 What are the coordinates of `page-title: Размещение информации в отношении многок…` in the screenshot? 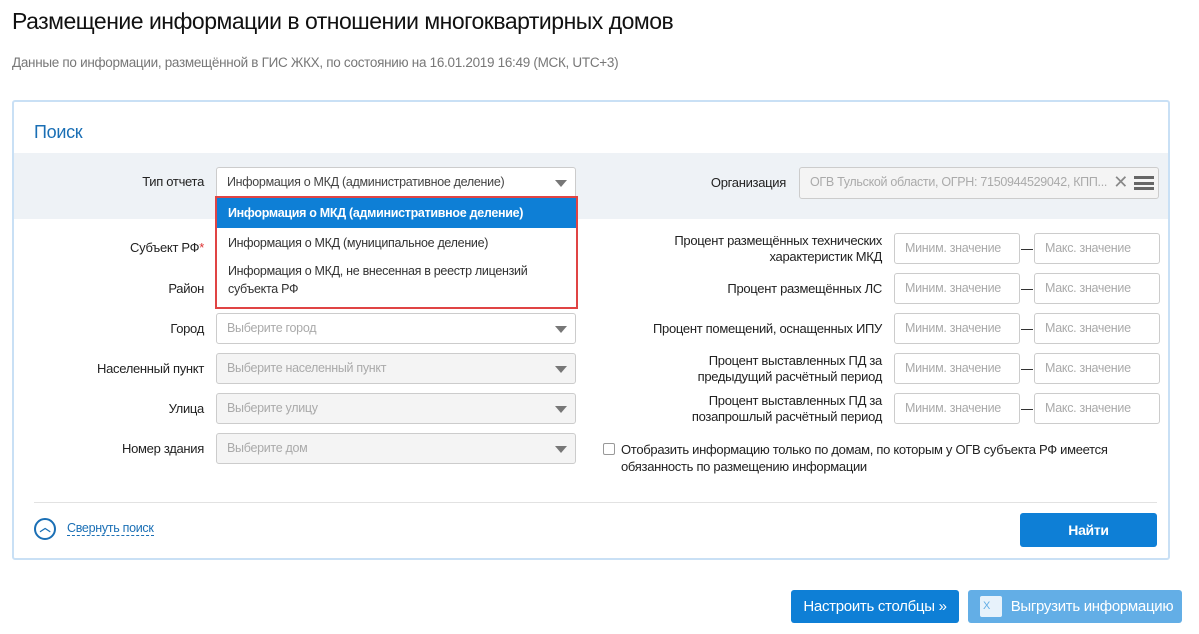 It's located at (343, 21).